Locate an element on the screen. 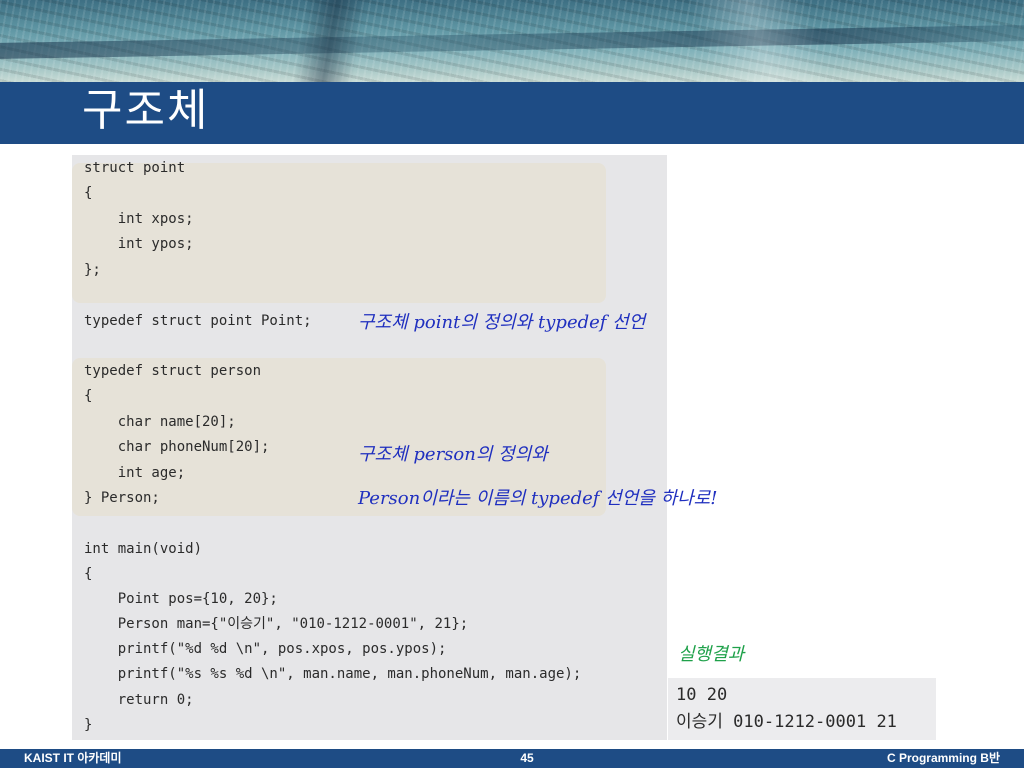 The width and height of the screenshot is (1024, 768). code-line: }; is located at coordinates (92, 270).